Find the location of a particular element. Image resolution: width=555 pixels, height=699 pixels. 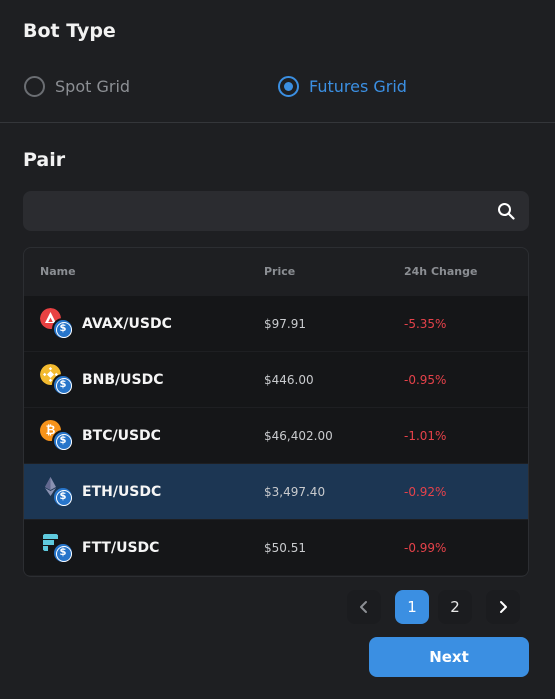

table-row: $ BNB/USDC $446.00 -0.95% is located at coordinates (276, 379).